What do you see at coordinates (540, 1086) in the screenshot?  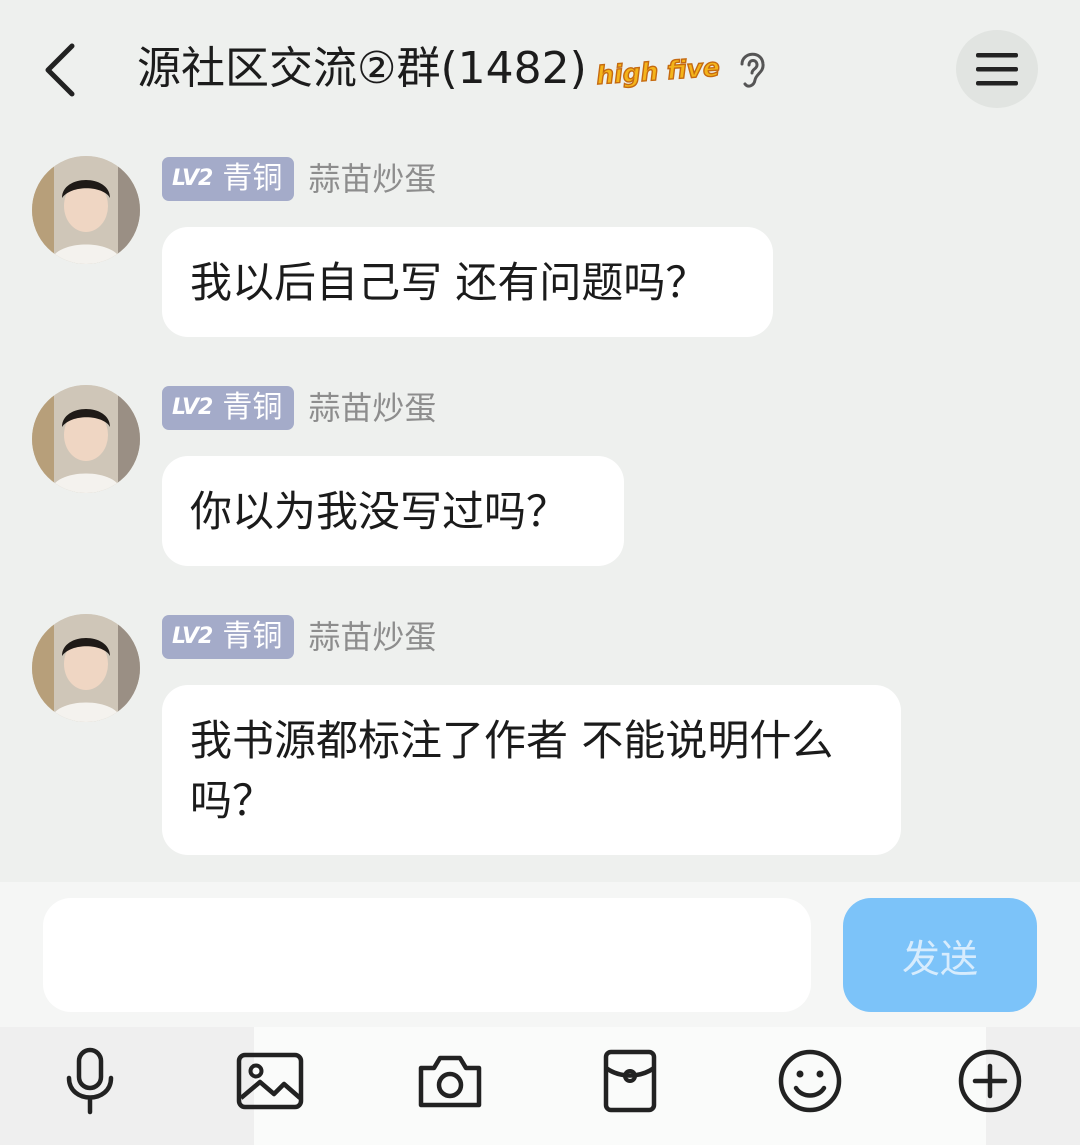 I see `bottom-toolbar` at bounding box center [540, 1086].